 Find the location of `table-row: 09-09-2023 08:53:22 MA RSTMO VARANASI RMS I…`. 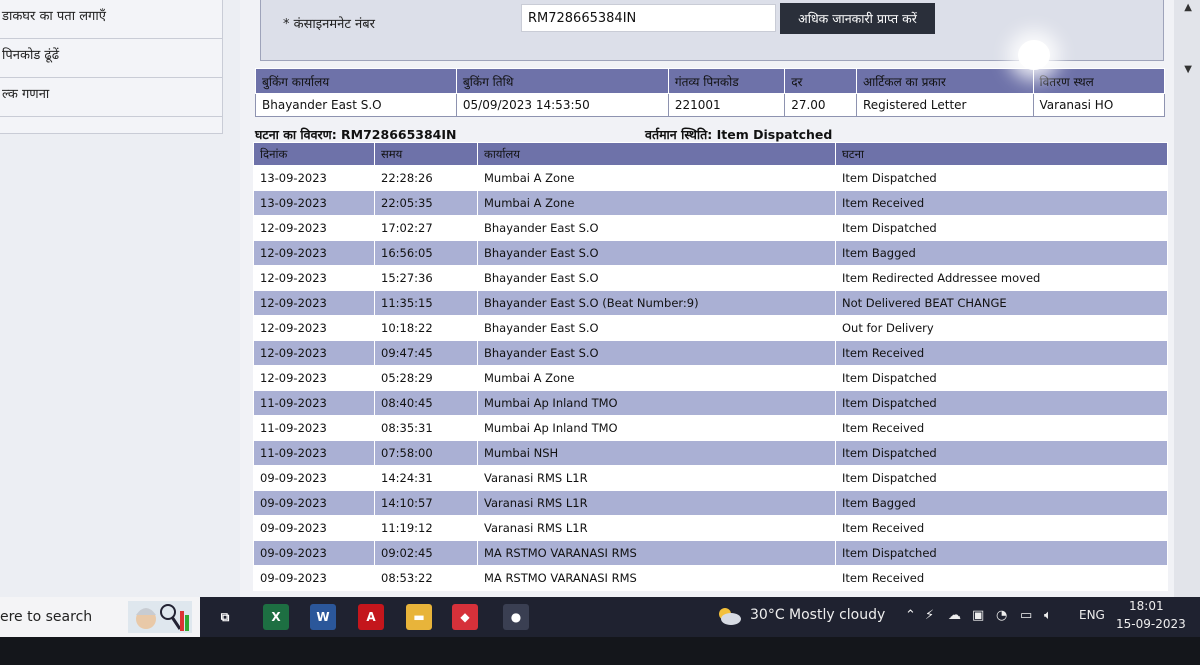

table-row: 09-09-2023 08:53:22 MA RSTMO VARANASI RMS I… is located at coordinates (710, 578).